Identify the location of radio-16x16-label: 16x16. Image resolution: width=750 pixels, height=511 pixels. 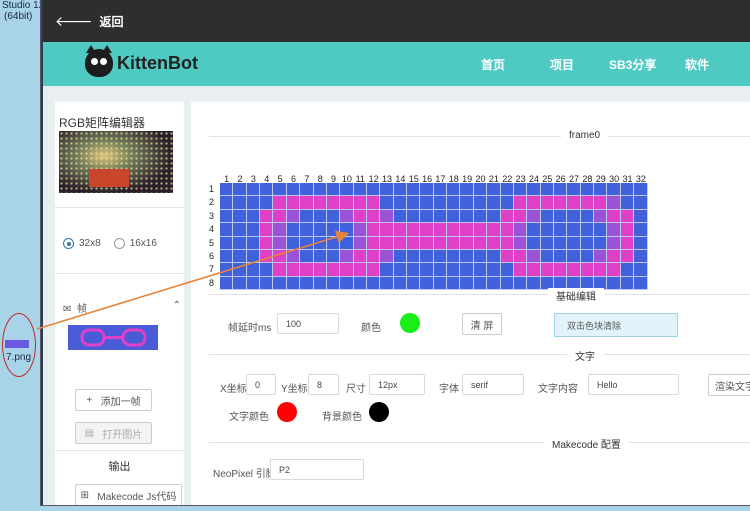
(143, 243).